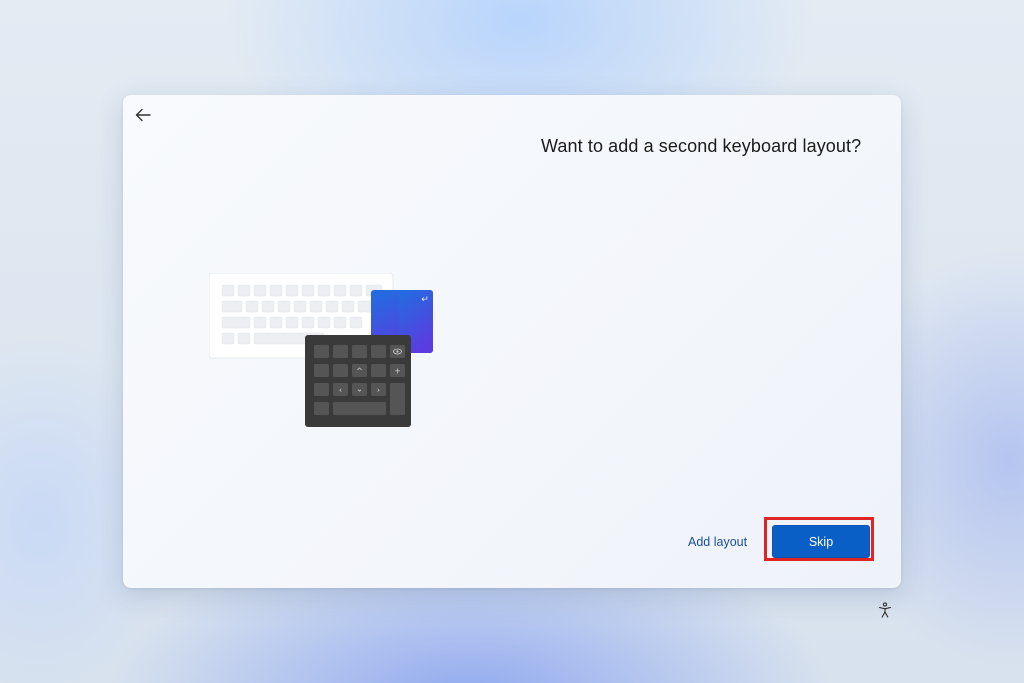 The image size is (1024, 683). What do you see at coordinates (821, 541) in the screenshot?
I see `skip-button: Skip` at bounding box center [821, 541].